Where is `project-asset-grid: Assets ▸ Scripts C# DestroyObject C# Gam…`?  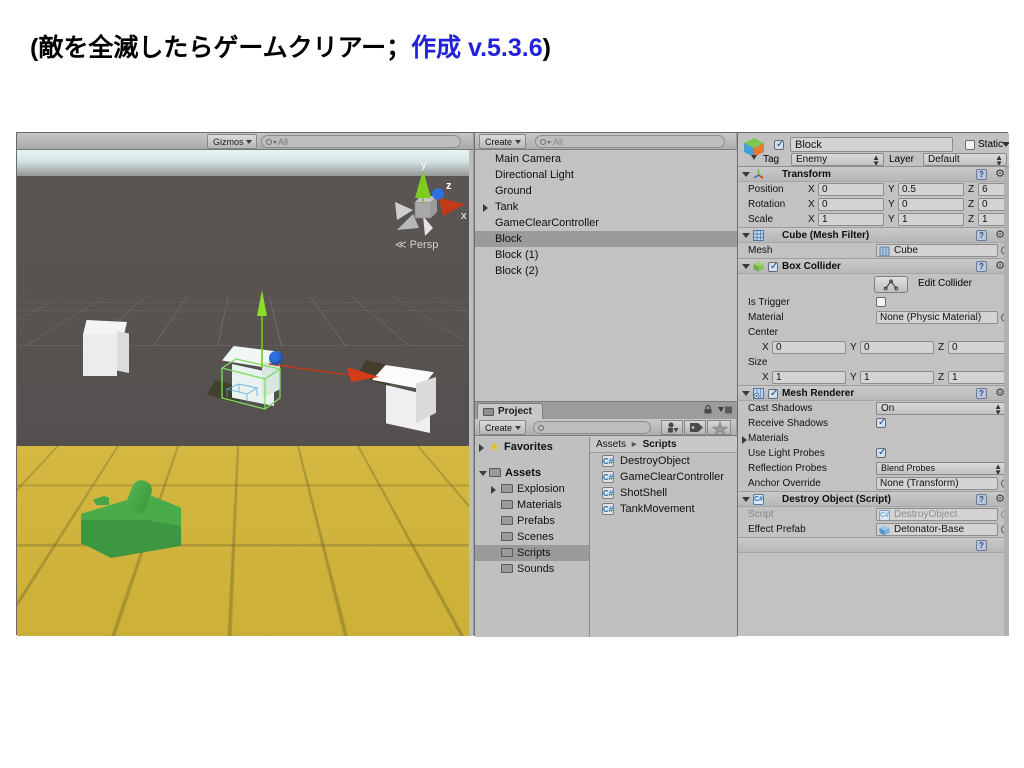 project-asset-grid: Assets ▸ Scripts C# DestroyObject C# Gam… is located at coordinates (663, 537).